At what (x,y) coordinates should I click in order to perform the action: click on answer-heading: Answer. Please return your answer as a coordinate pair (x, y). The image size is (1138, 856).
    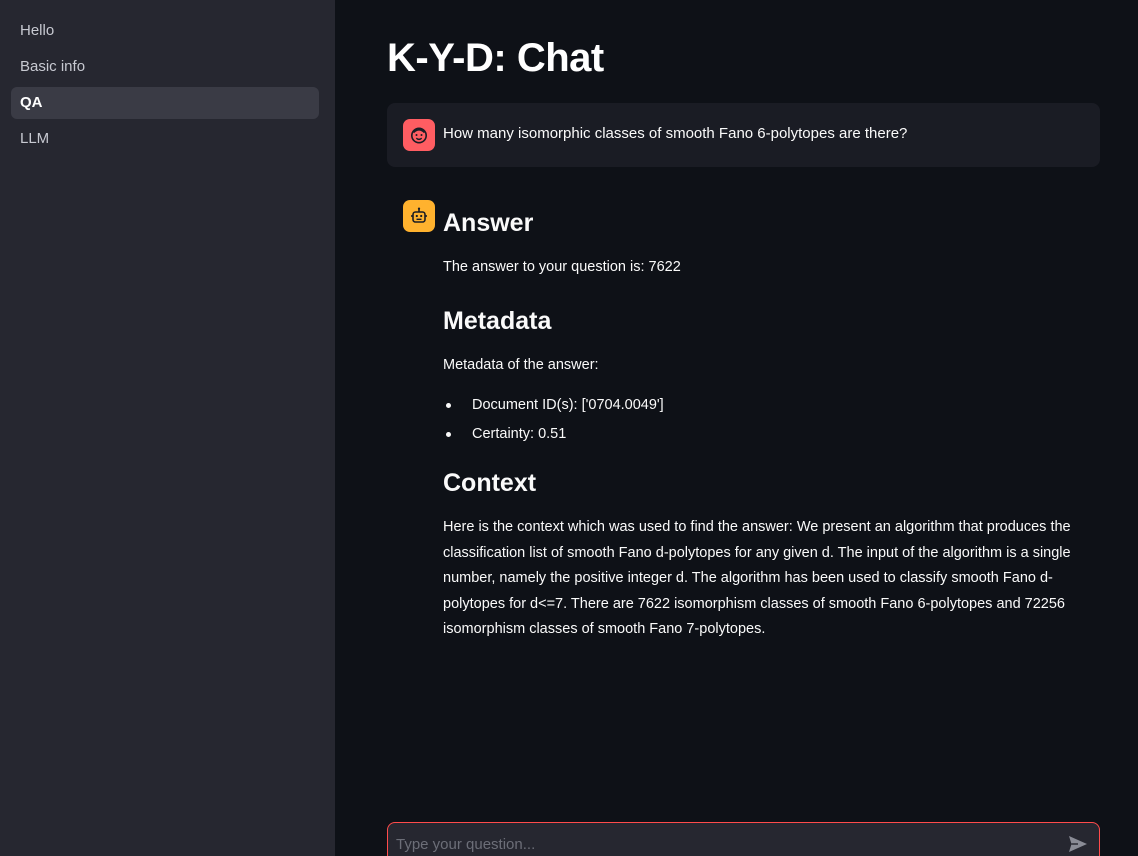
    Looking at the image, I should click on (488, 223).